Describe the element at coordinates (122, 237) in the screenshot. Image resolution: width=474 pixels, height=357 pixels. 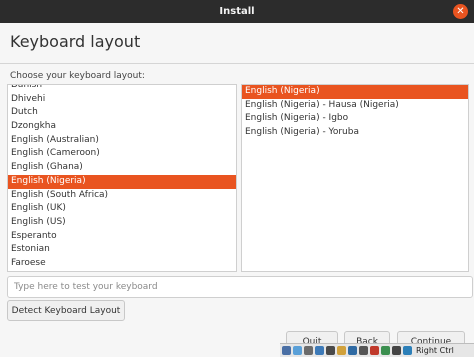
I see `list-item: Esperanto` at that location.